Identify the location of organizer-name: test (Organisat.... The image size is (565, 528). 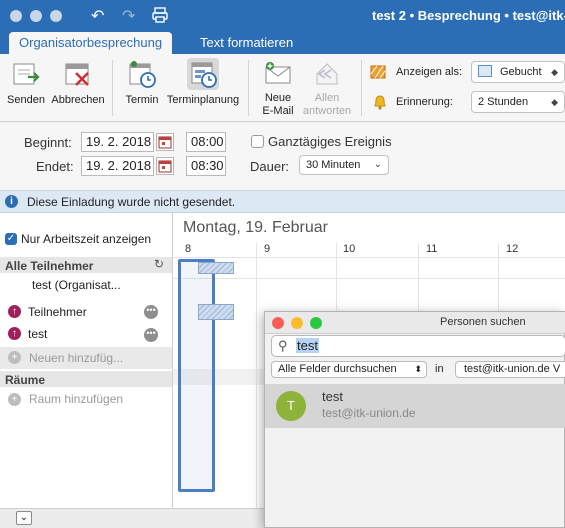
(76, 285).